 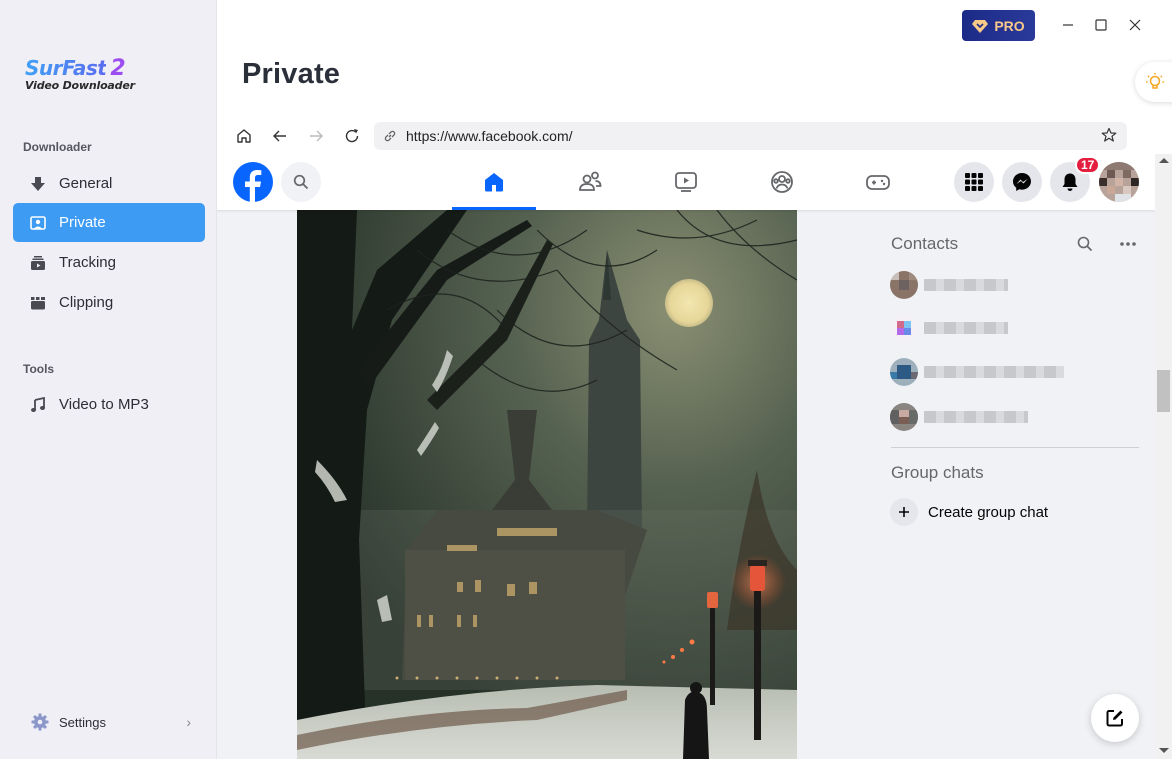 I want to click on pro-upgrade-button: PRO, so click(x=998, y=25).